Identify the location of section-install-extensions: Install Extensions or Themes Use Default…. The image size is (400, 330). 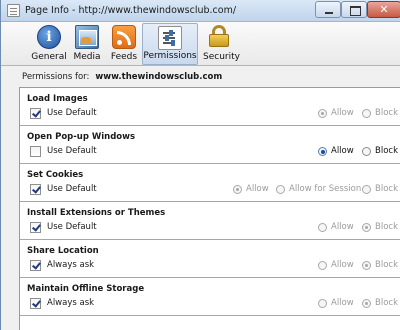
(210, 221).